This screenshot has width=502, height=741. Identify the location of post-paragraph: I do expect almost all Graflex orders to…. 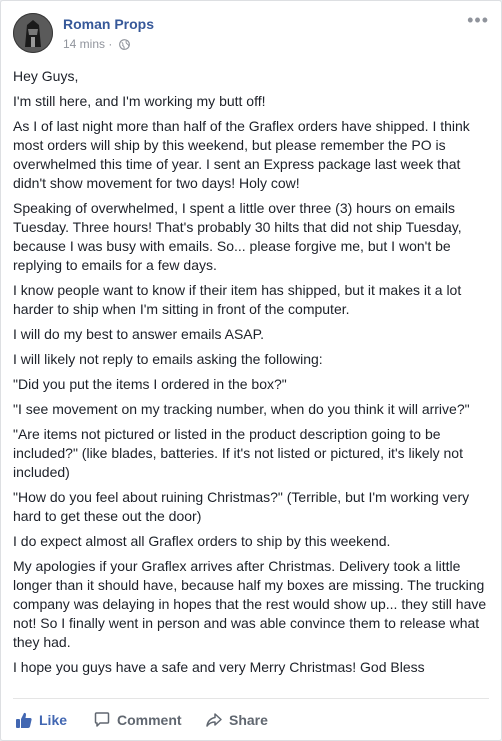
(202, 541).